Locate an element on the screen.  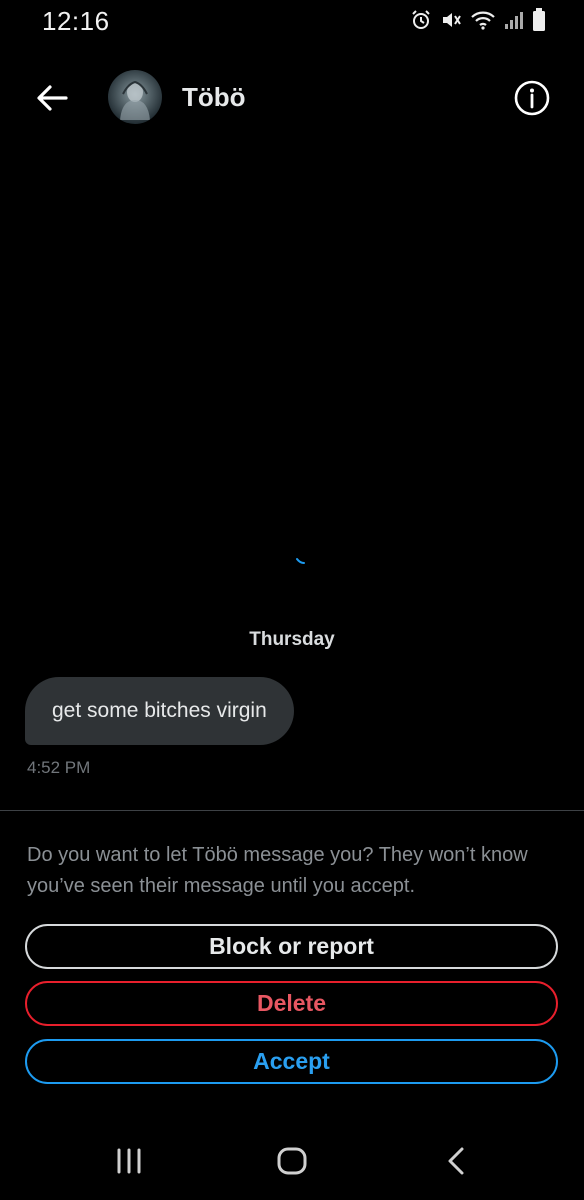
block-or-report-button: Block or report is located at coordinates (291, 946).